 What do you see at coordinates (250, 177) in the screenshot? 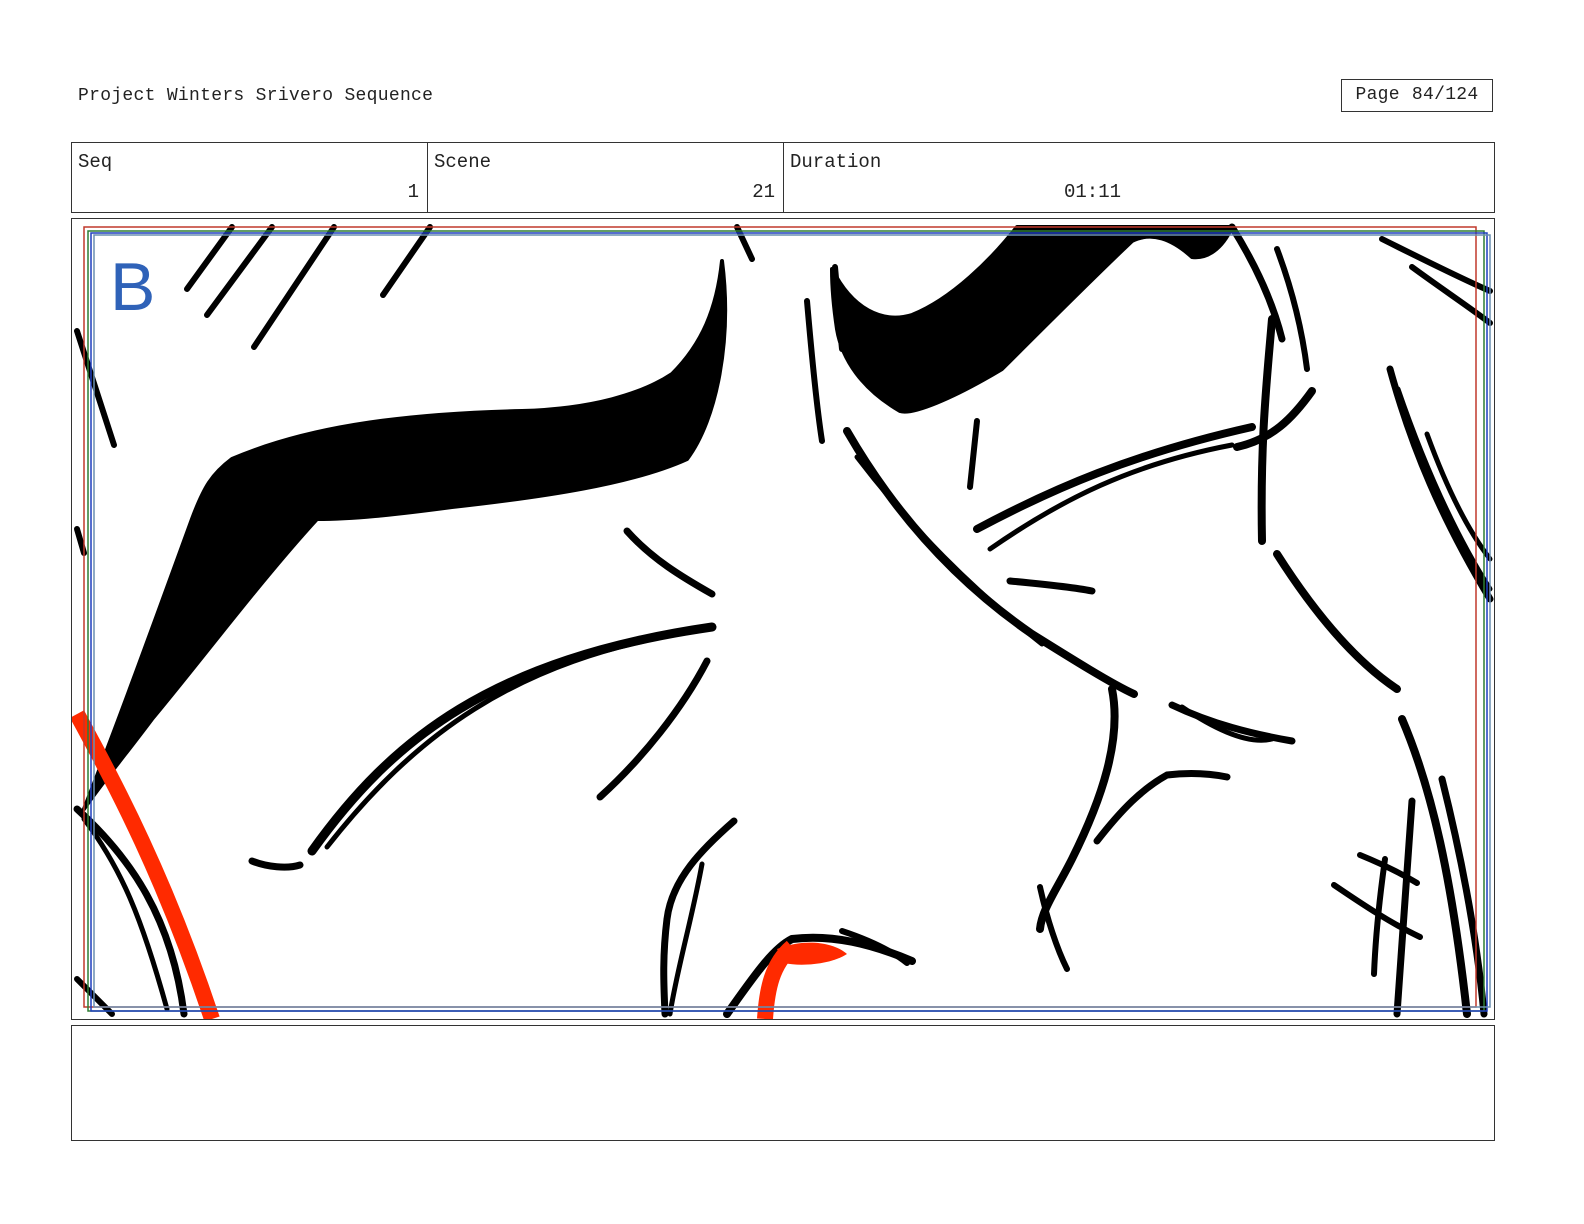
I see `seq-cell: Seq 1` at bounding box center [250, 177].